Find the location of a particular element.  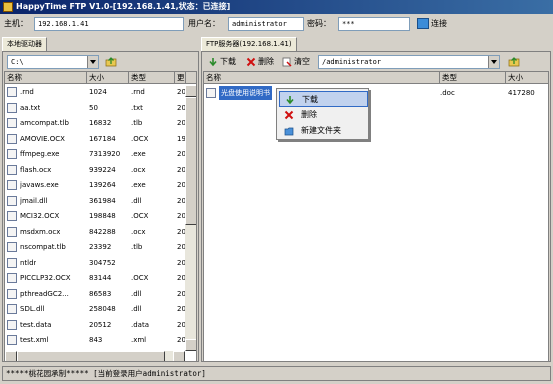

local-file-size: 83144 is located at coordinates (100, 278).